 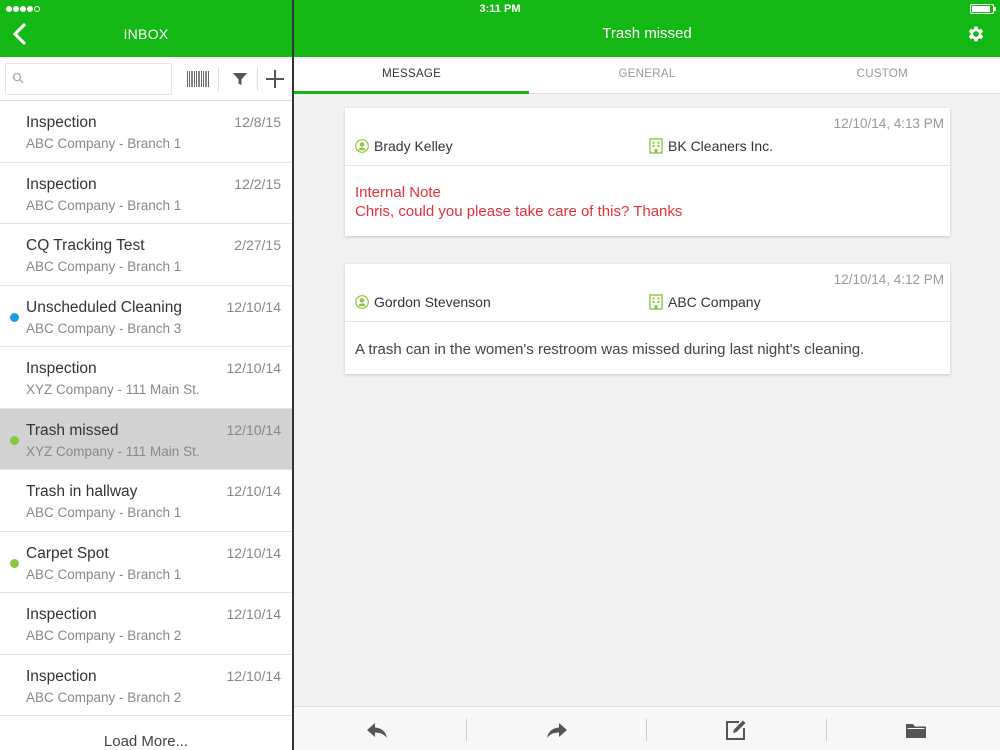 What do you see at coordinates (882, 75) in the screenshot?
I see `tab-custom: CUSTOM` at bounding box center [882, 75].